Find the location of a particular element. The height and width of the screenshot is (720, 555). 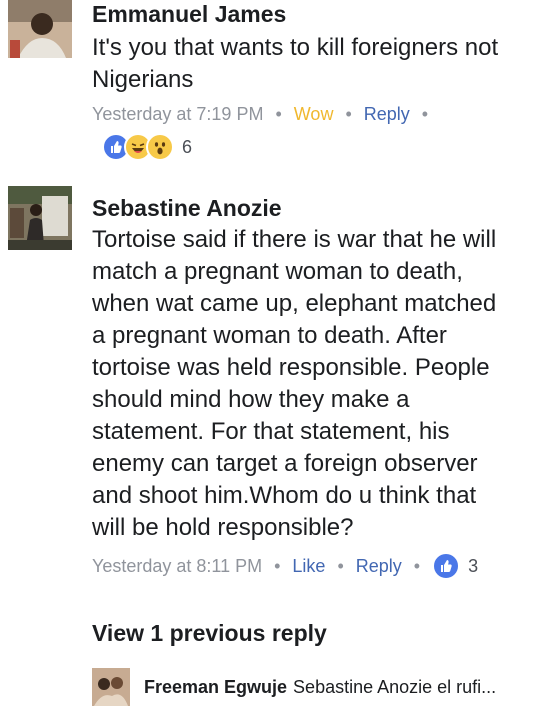

like-icon is located at coordinates (446, 566).